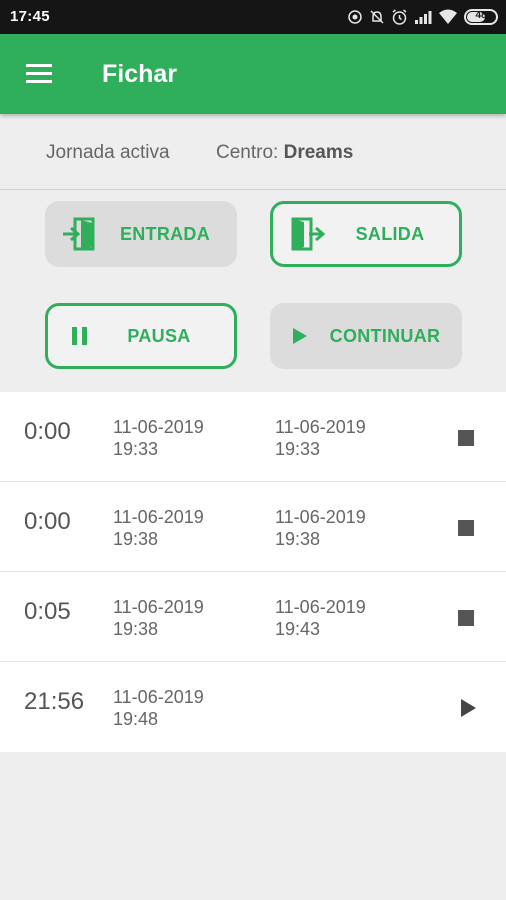 The height and width of the screenshot is (900, 506). What do you see at coordinates (385, 335) in the screenshot?
I see `continuar-label: CONTINUAR` at bounding box center [385, 335].